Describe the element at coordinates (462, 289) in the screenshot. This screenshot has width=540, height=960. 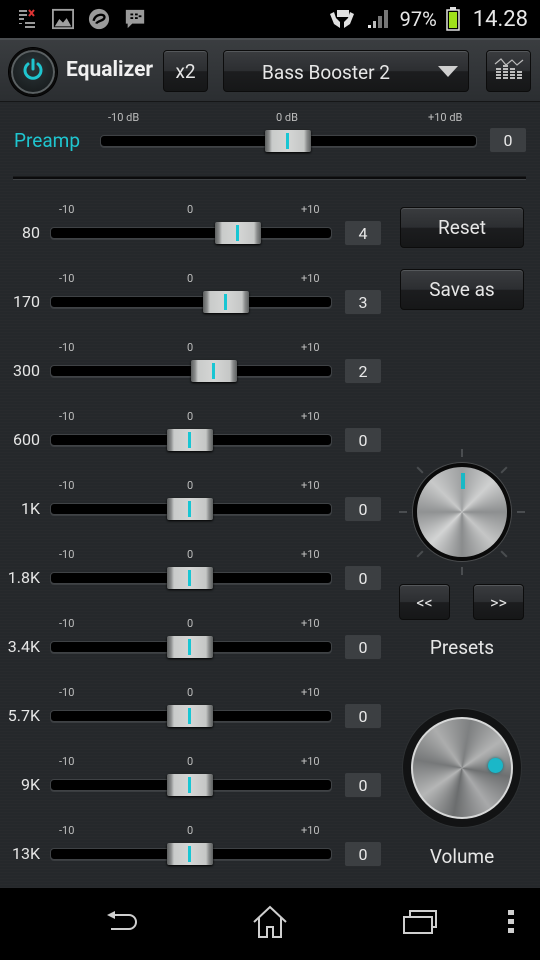
I see `save-as-button: Save as` at that location.